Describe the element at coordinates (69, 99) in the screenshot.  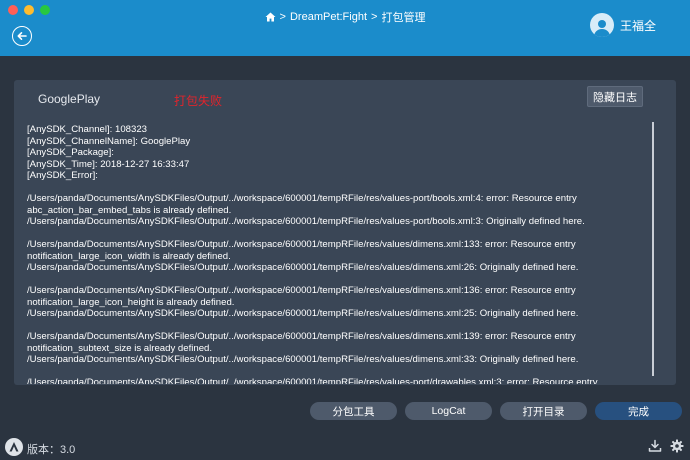
I see `channel-tab-googleplay: GooglePlay` at that location.